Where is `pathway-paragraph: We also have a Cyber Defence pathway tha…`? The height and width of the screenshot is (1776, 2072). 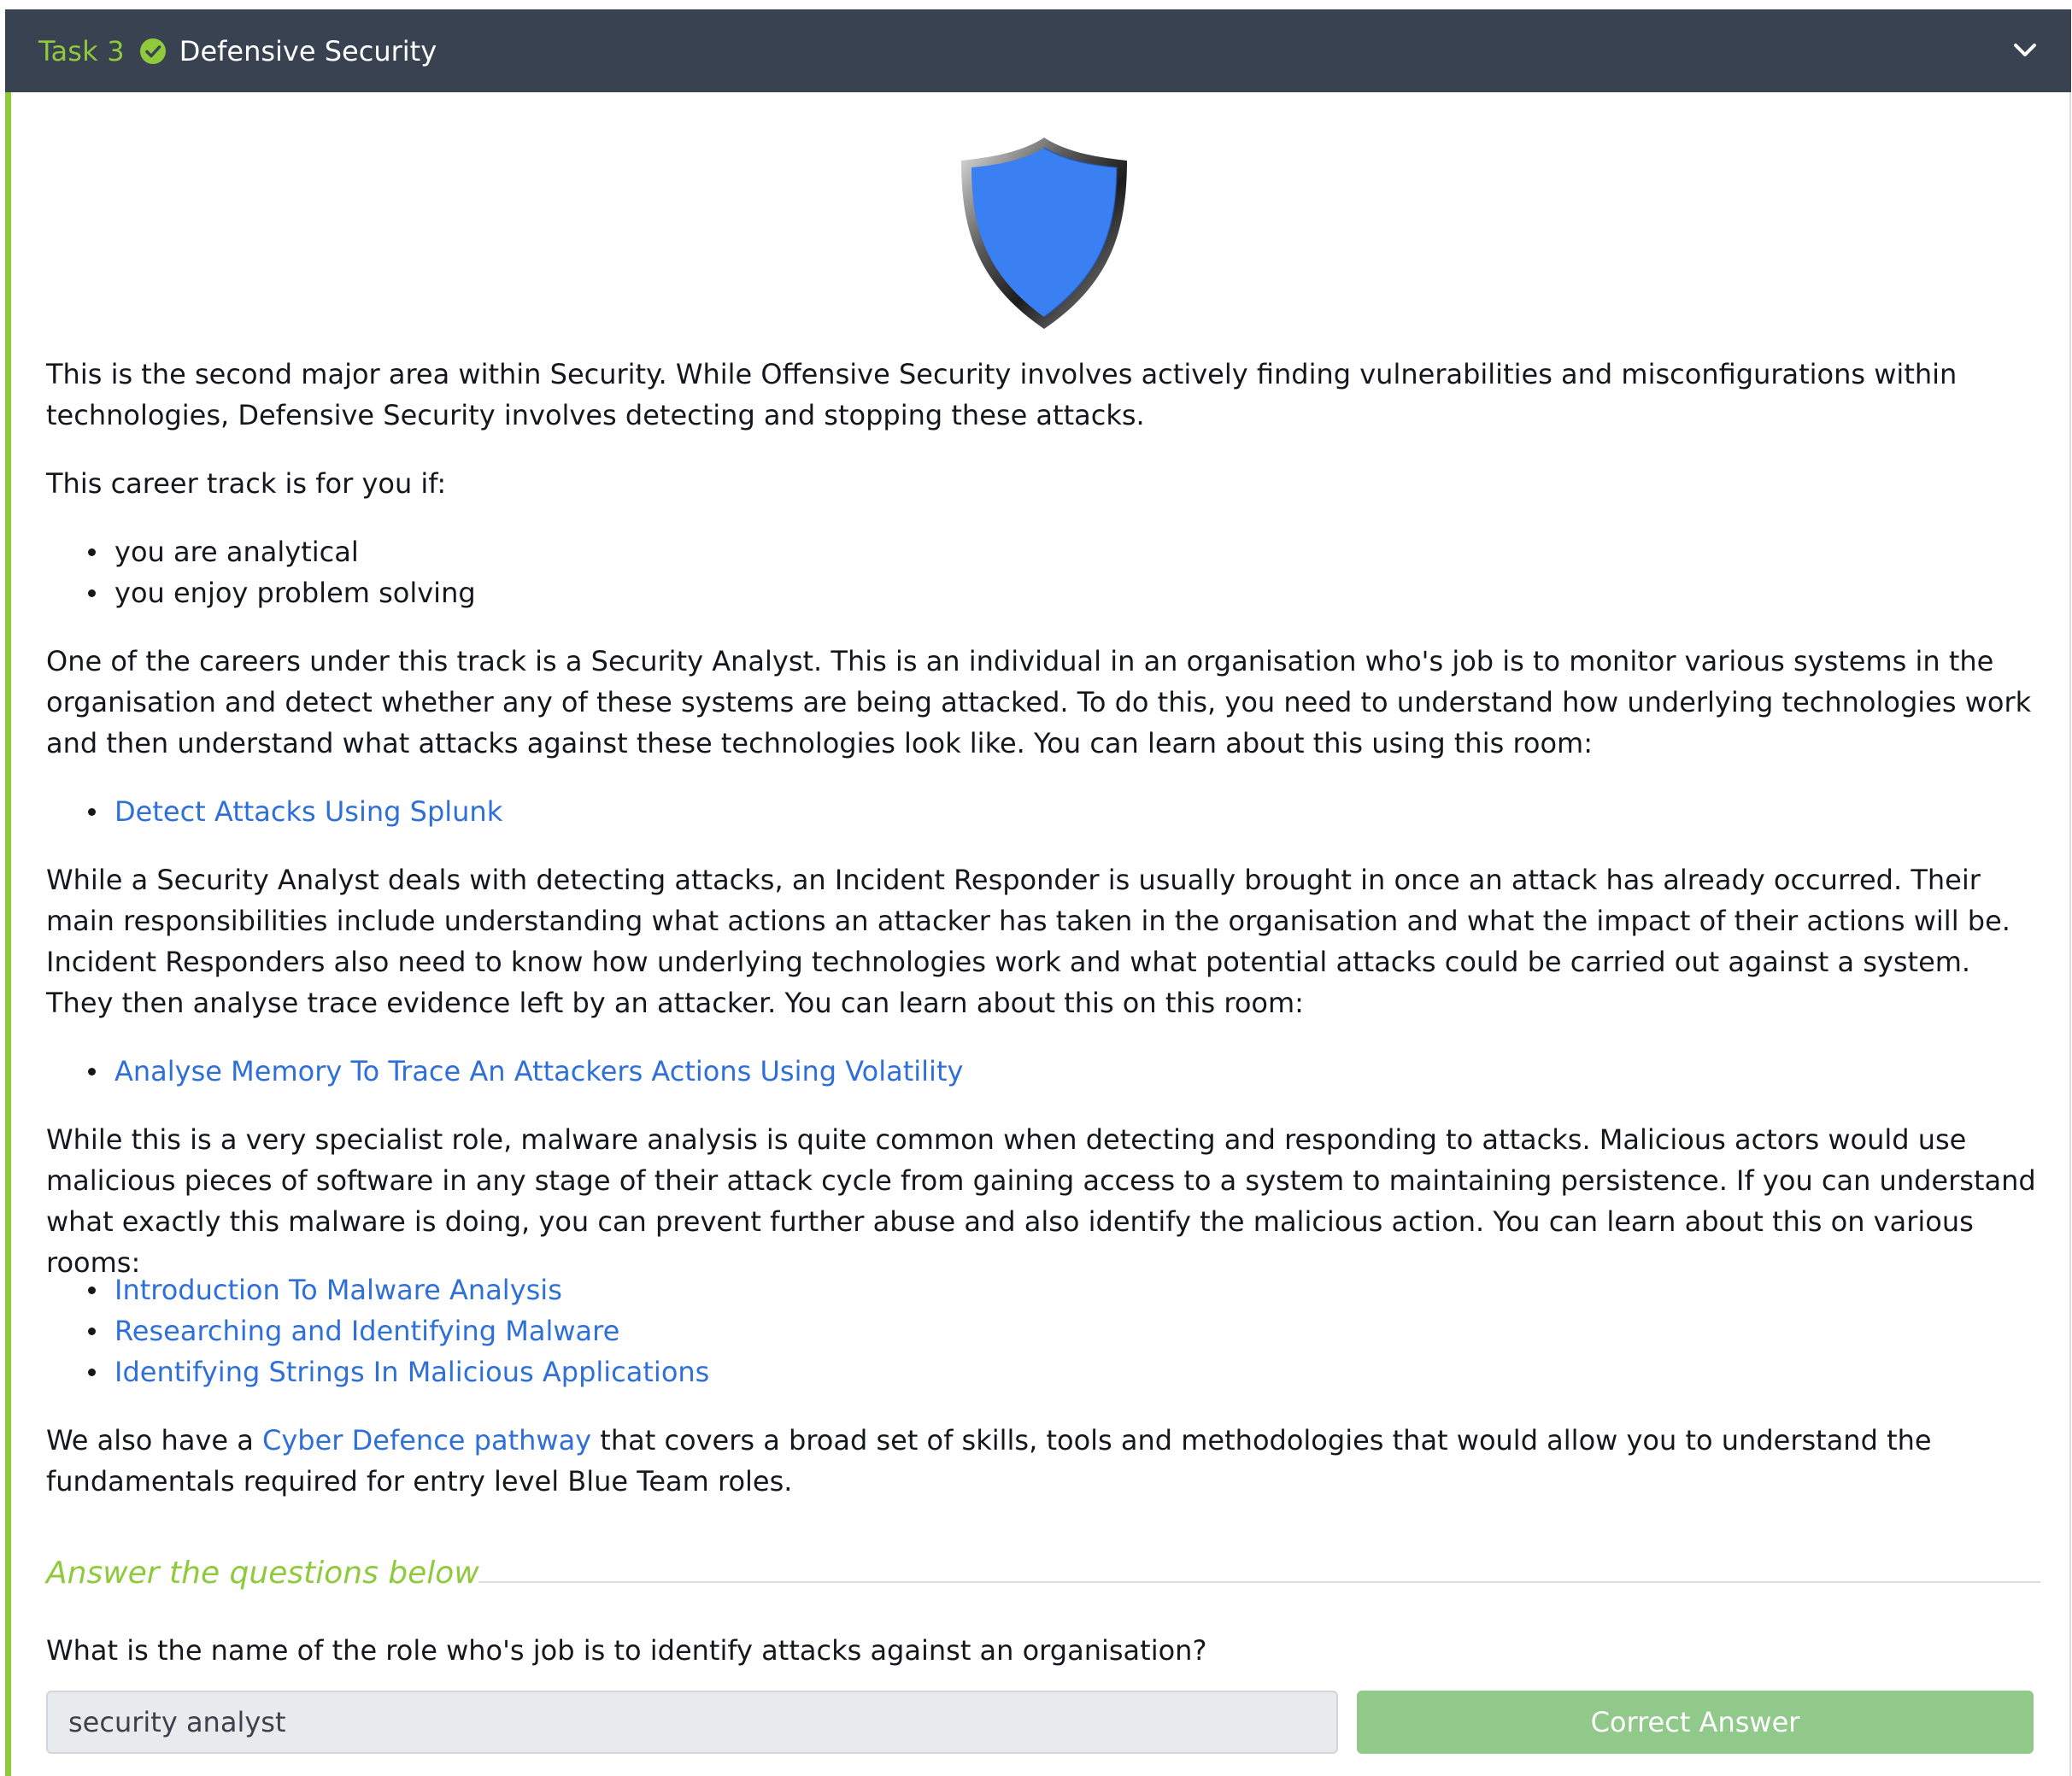
pathway-paragraph: We also have a Cyber Defence pathway tha… is located at coordinates (1043, 1461).